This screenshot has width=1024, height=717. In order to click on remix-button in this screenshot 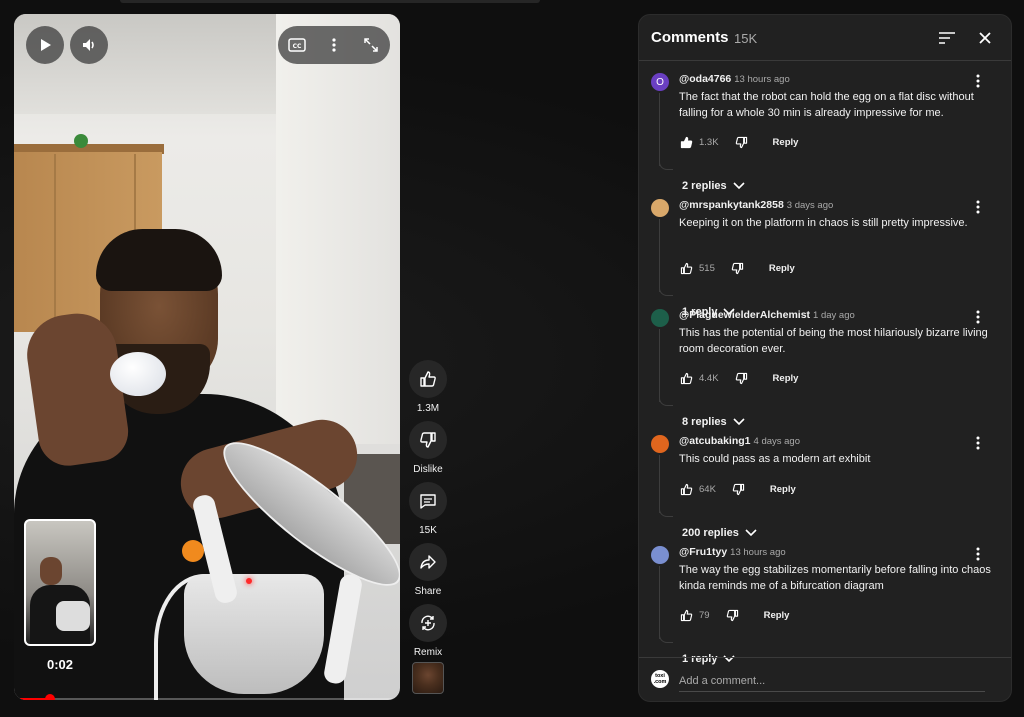, I will do `click(428, 623)`.